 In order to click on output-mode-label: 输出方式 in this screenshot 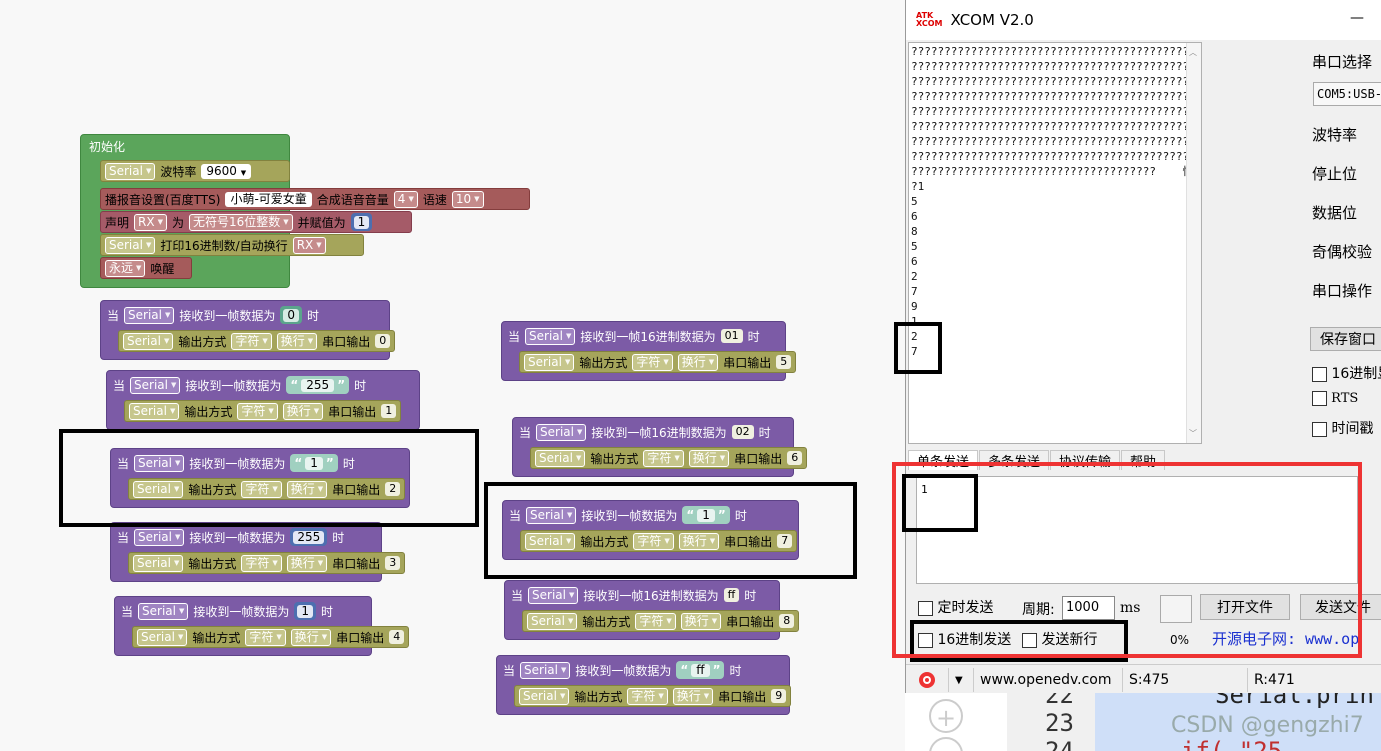, I will do `click(202, 341)`.